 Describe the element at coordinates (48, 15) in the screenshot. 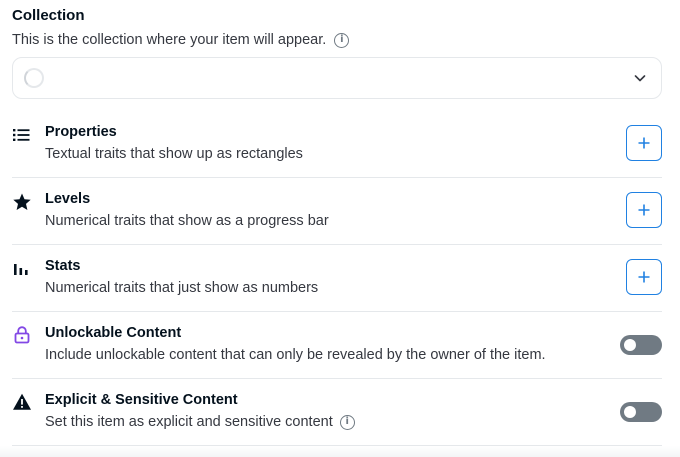

I see `collection-heading: Collection` at that location.